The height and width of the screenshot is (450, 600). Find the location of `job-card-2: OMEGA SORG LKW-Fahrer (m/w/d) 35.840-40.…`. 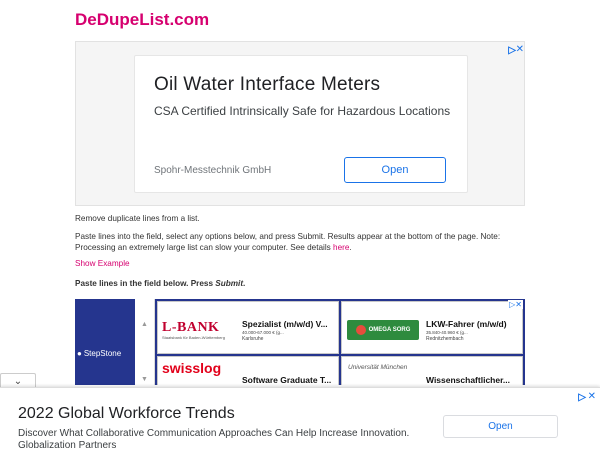

job-card-2: OMEGA SORG LKW-Fahrer (m/w/d) 35.840-40.… is located at coordinates (432, 327).